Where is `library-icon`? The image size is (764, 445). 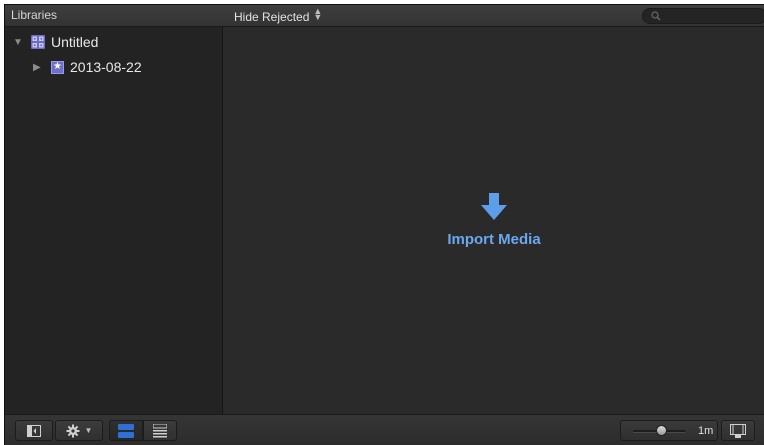 library-icon is located at coordinates (38, 42).